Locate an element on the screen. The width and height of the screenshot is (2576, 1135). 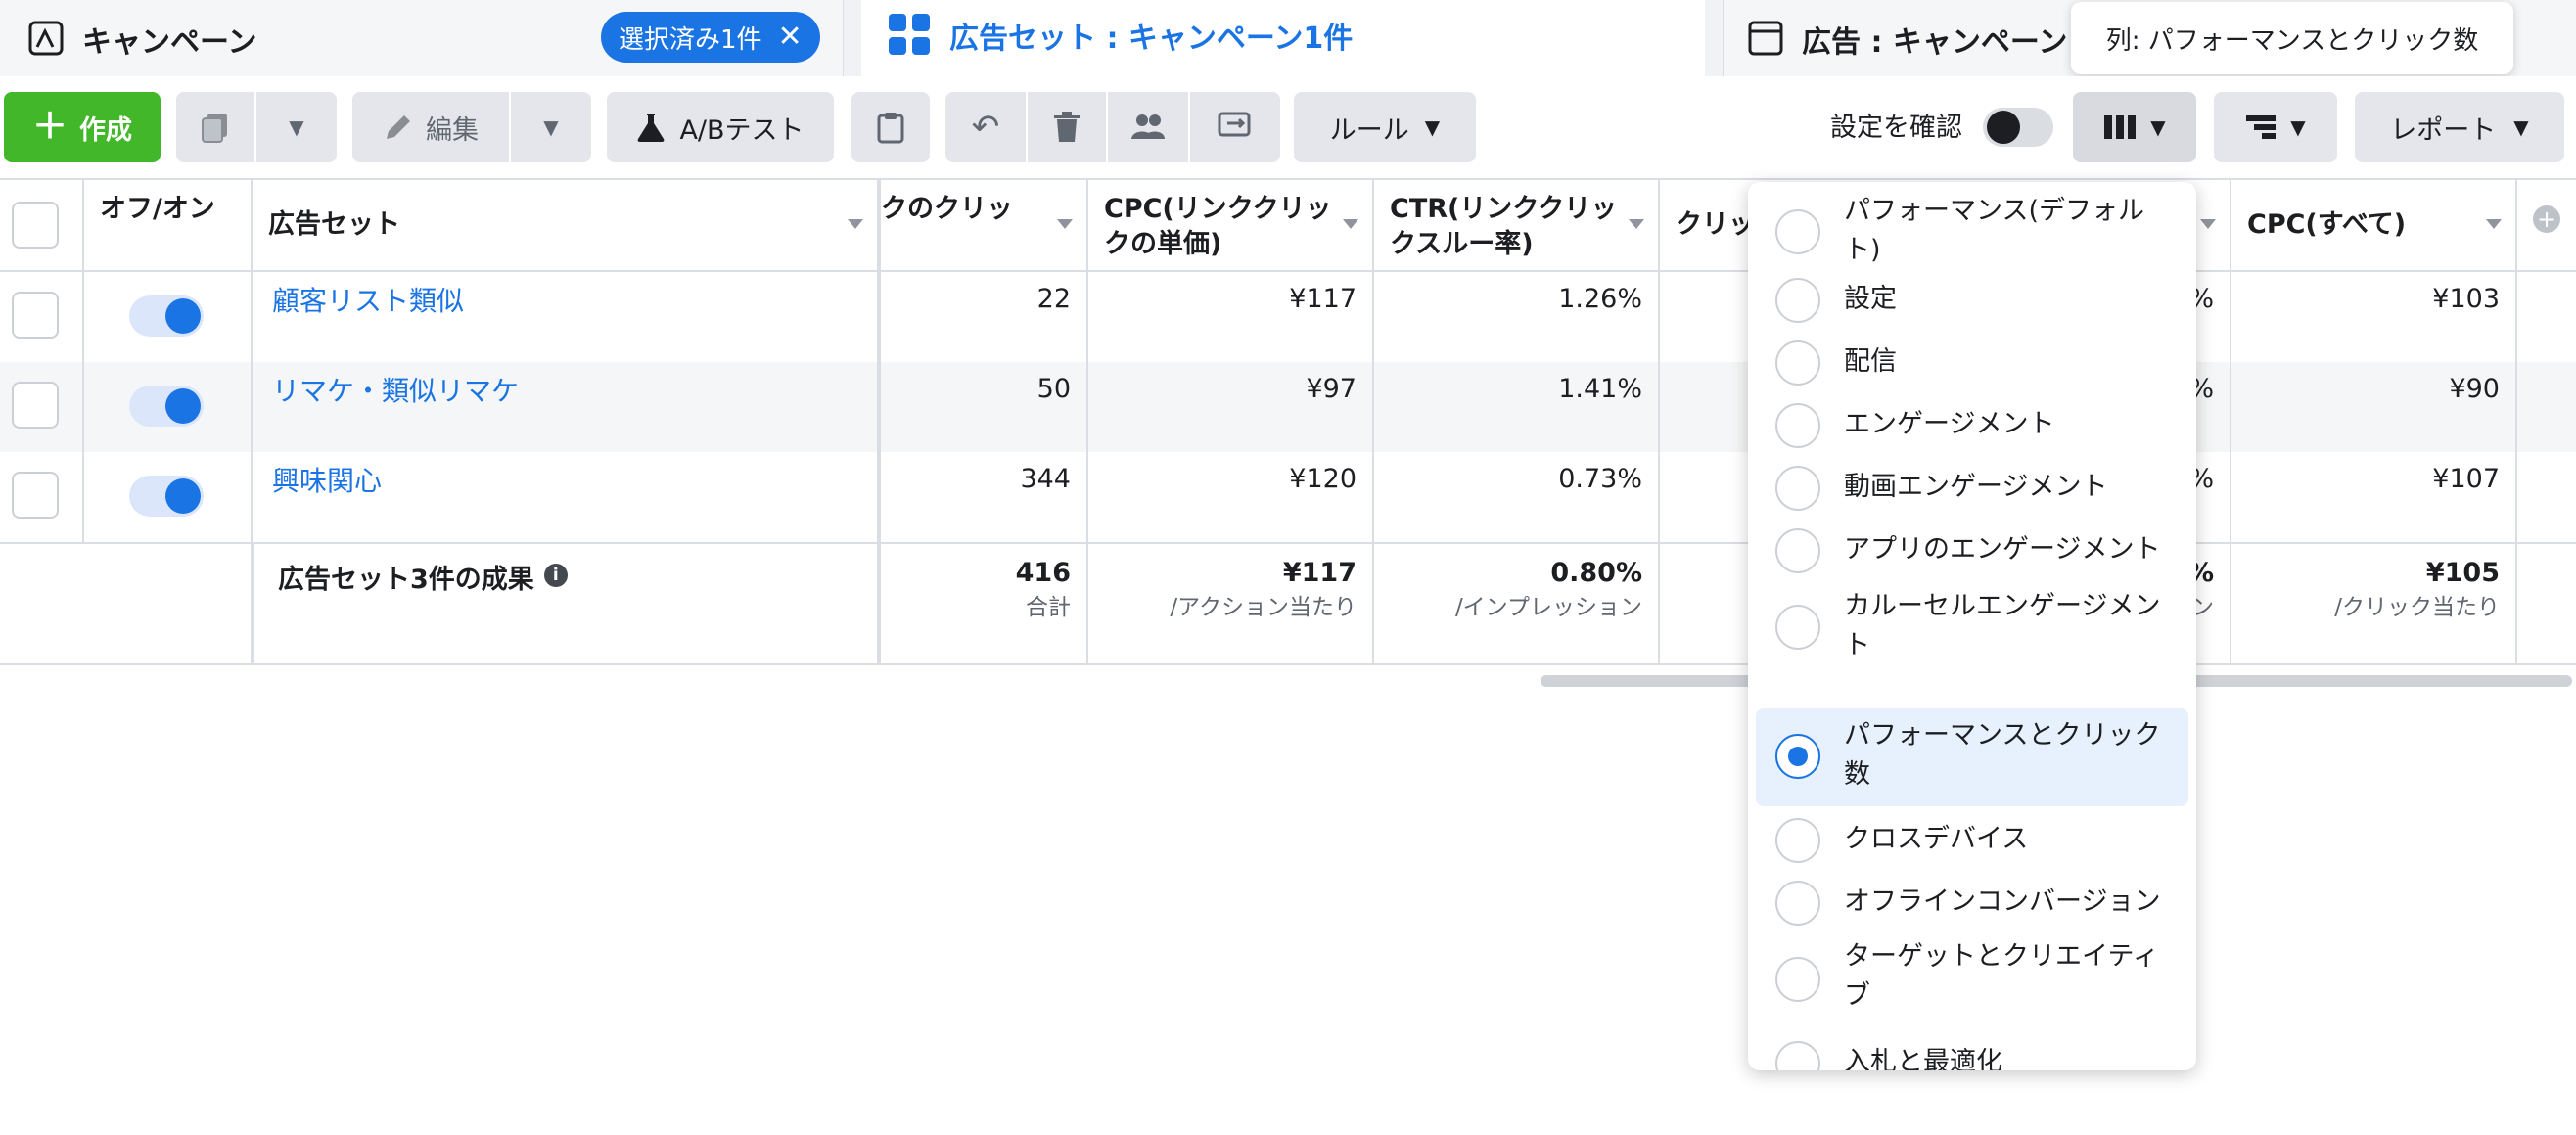
report-button: レポート ▼ is located at coordinates (2459, 127).